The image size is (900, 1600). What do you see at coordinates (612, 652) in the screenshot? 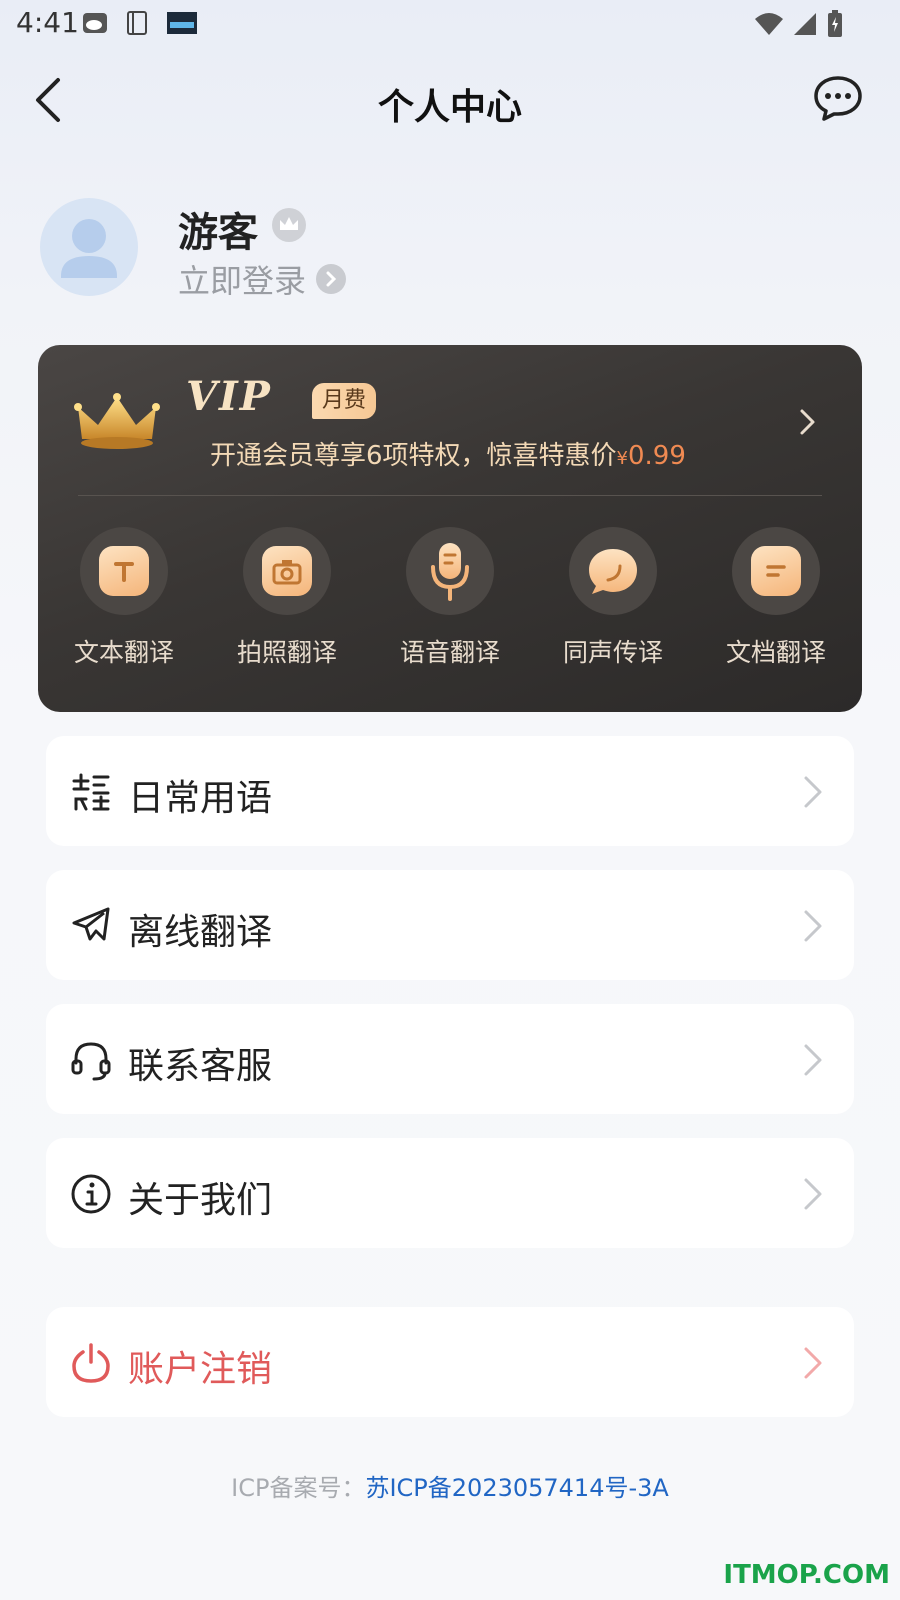
I see `feature-label: 同声传译` at bounding box center [612, 652].